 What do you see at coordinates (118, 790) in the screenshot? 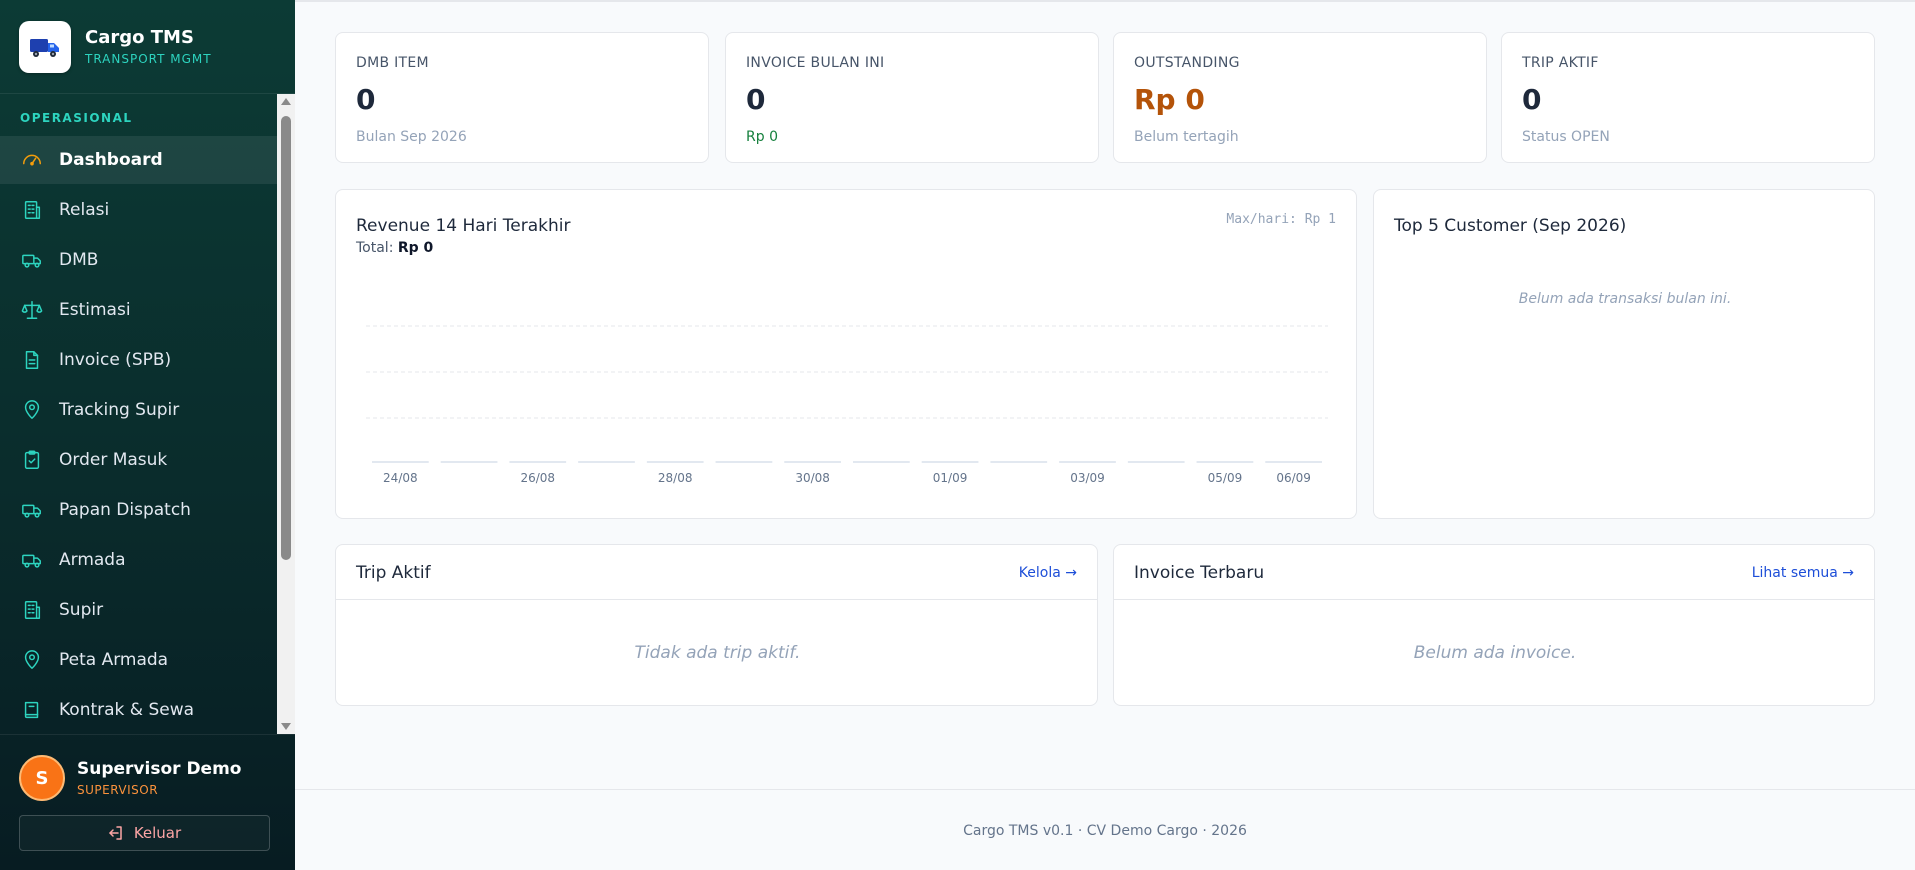
I see `user-role: SUPERVISOR` at bounding box center [118, 790].